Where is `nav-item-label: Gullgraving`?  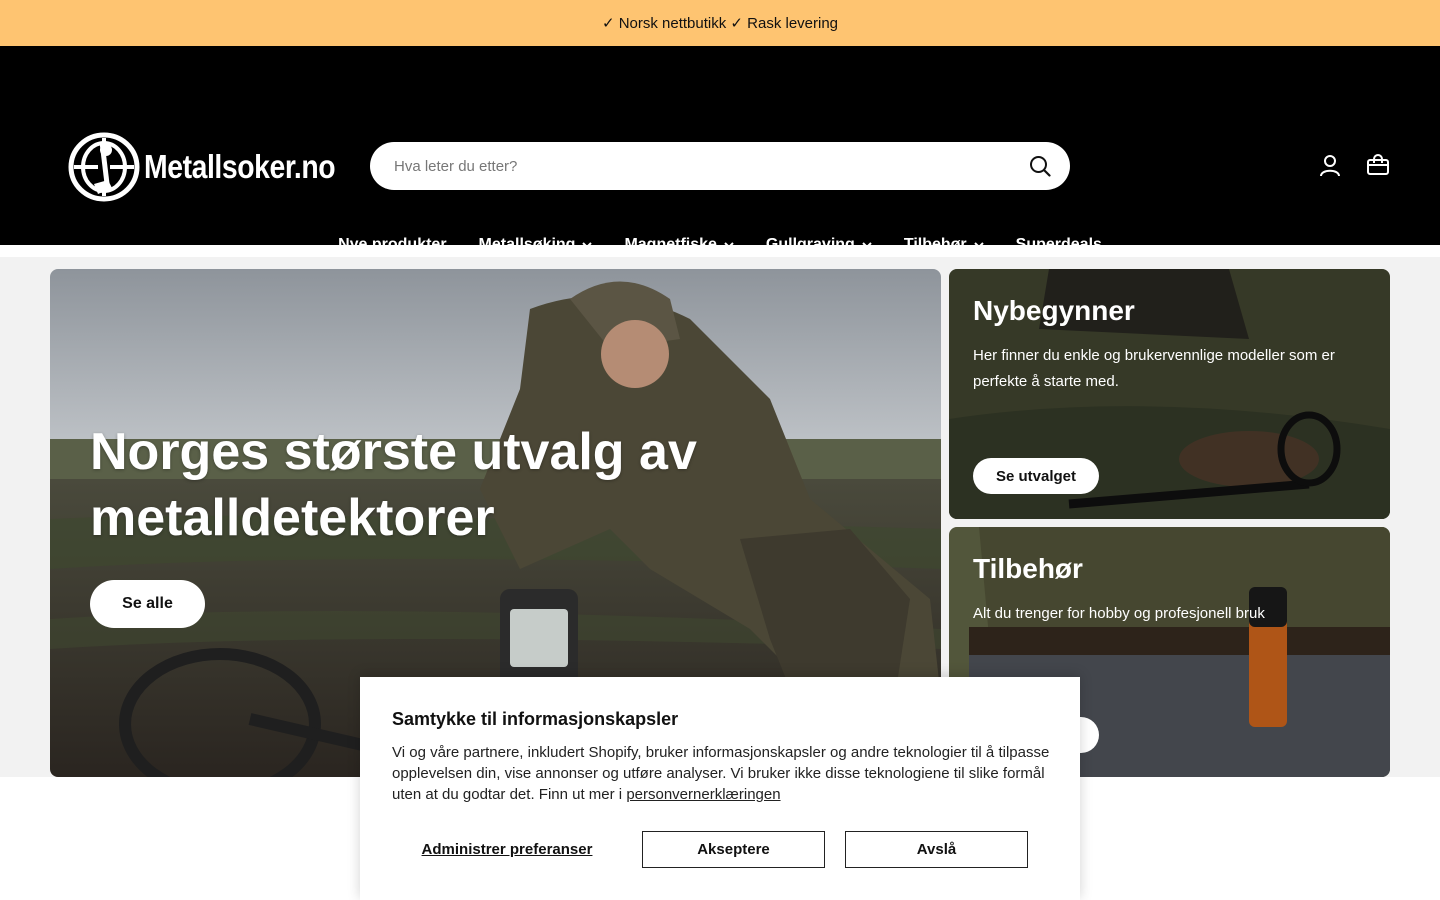
nav-item-label: Gullgraving is located at coordinates (810, 244).